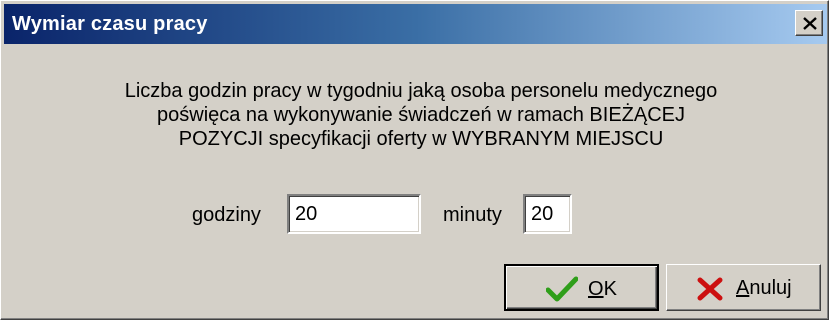  What do you see at coordinates (415, 24) in the screenshot?
I see `title-bar: Wymiar czasu pracy` at bounding box center [415, 24].